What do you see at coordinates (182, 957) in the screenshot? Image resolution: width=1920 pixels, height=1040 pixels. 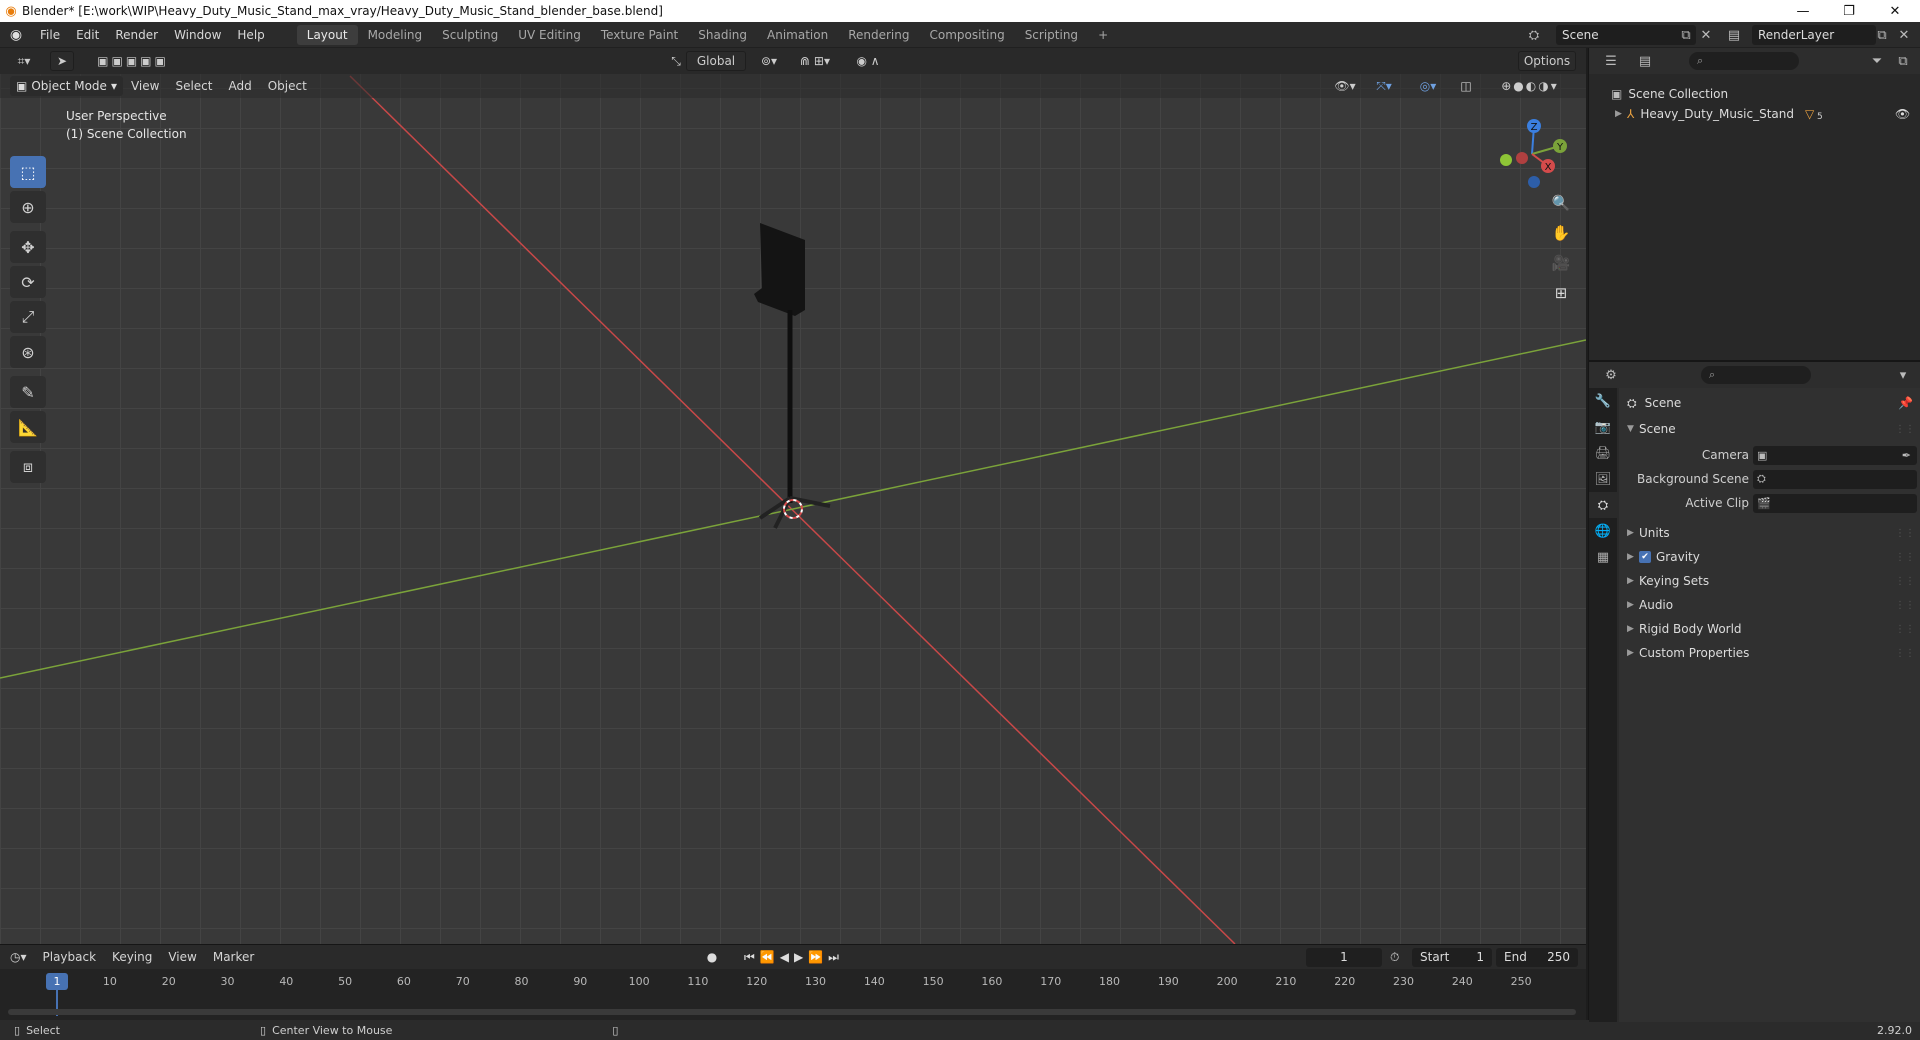 I see `timeline-view-menu: View` at bounding box center [182, 957].